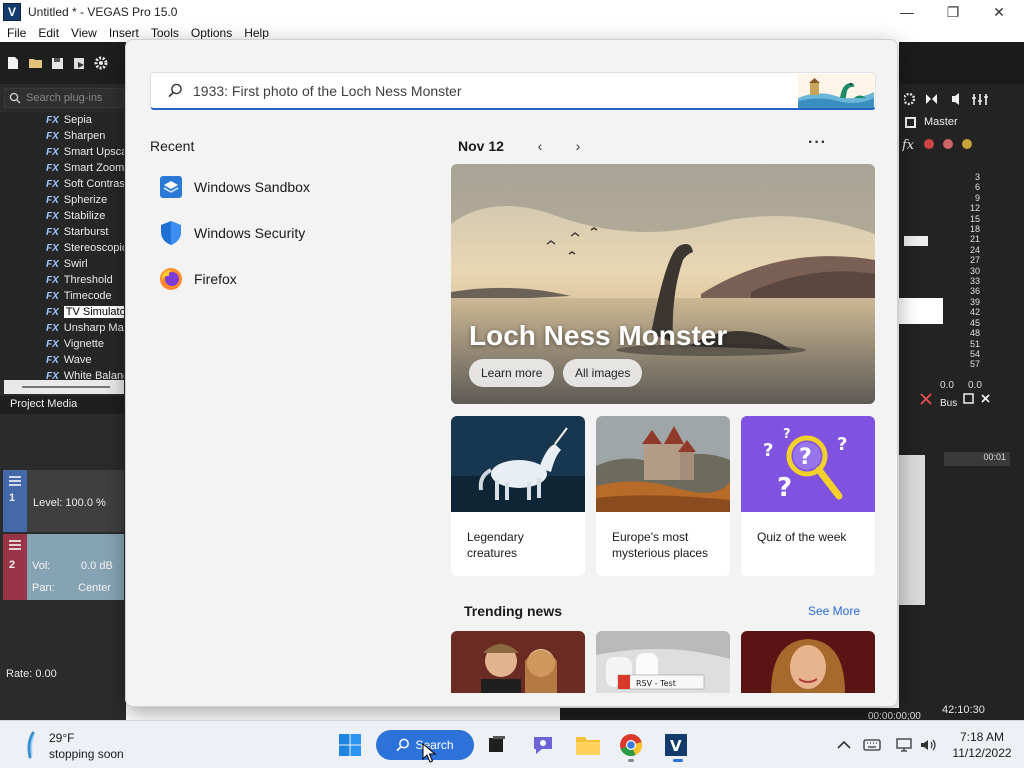  I want to click on weather-icon, so click(31, 745).